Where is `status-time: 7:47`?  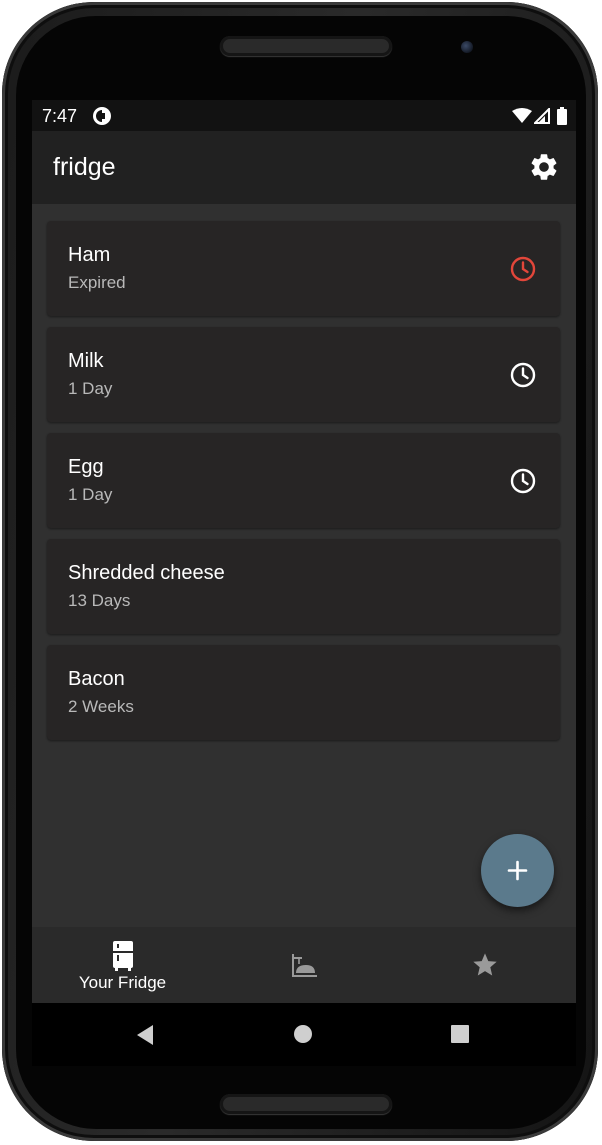
status-time: 7:47 is located at coordinates (60, 116).